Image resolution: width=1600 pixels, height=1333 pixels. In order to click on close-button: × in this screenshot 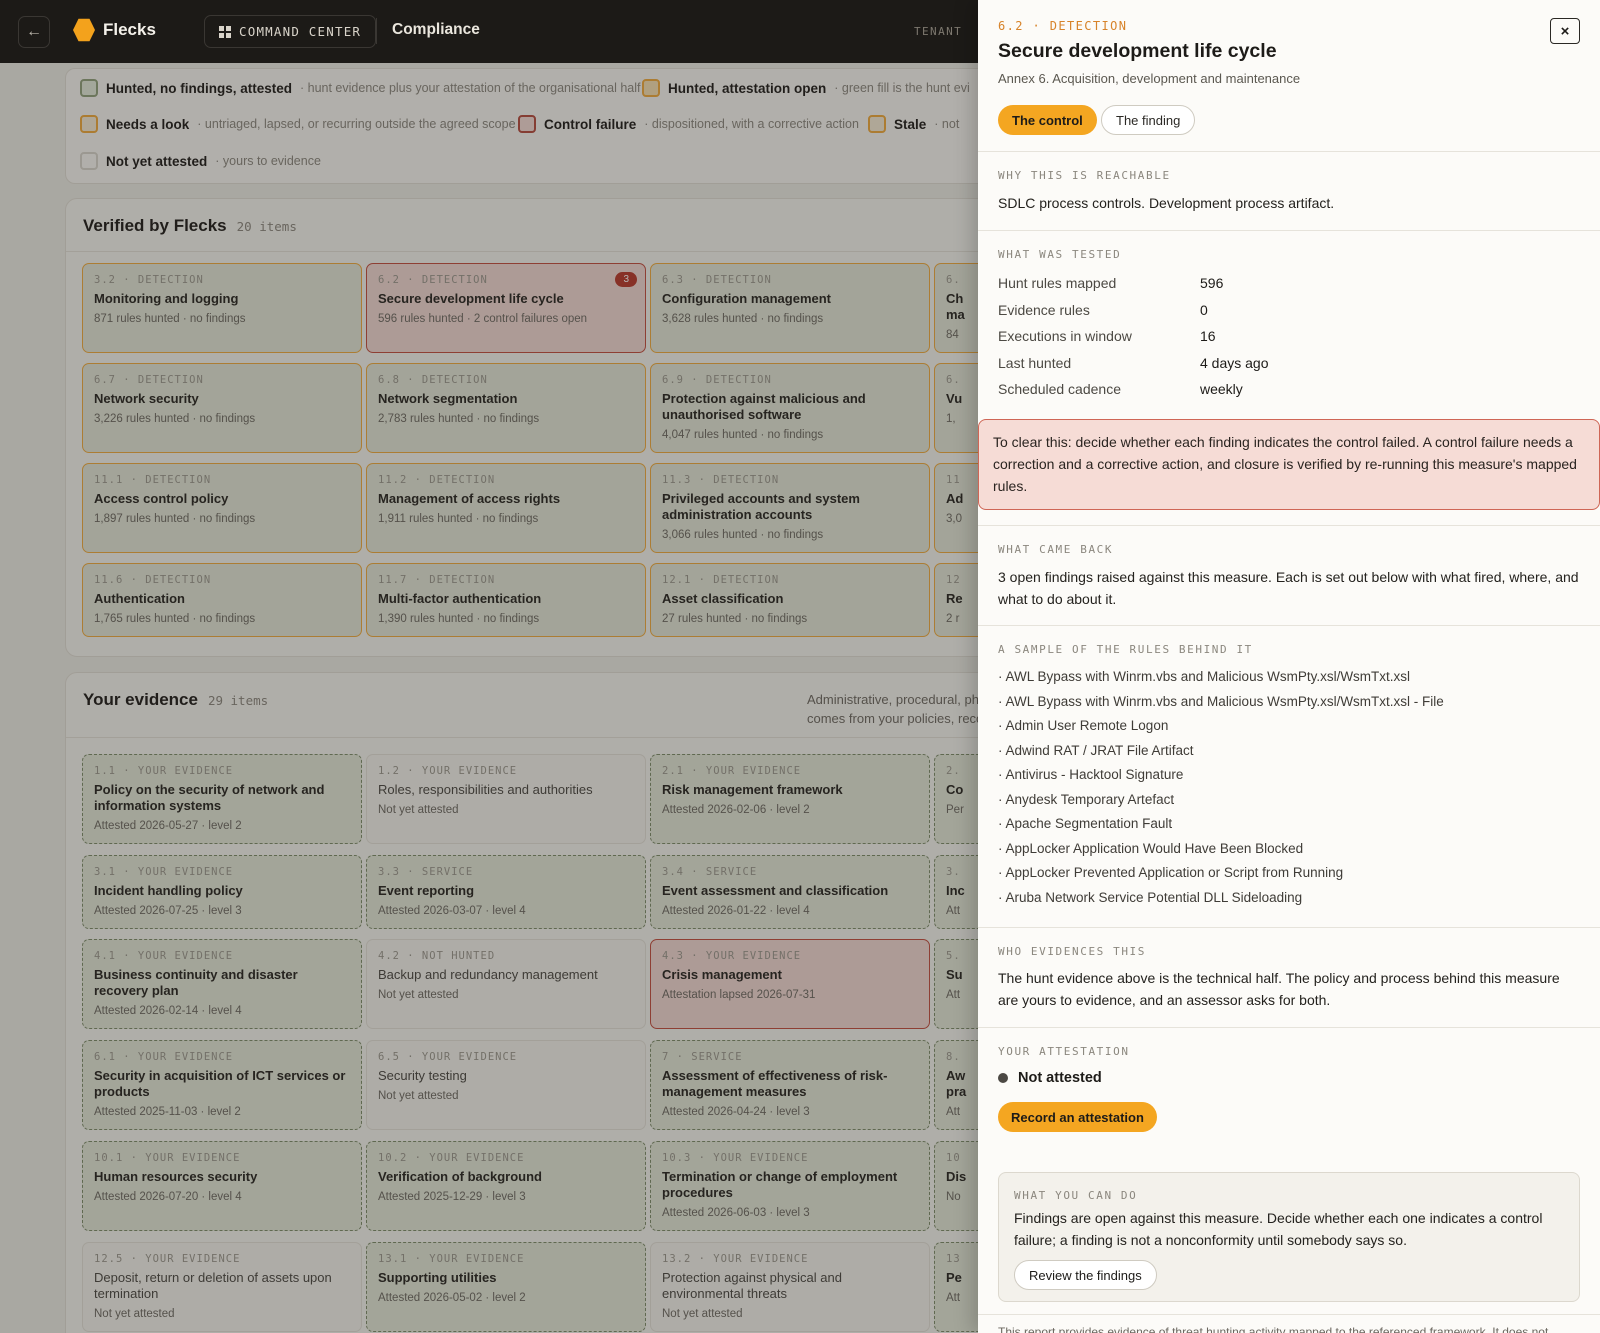, I will do `click(1565, 31)`.